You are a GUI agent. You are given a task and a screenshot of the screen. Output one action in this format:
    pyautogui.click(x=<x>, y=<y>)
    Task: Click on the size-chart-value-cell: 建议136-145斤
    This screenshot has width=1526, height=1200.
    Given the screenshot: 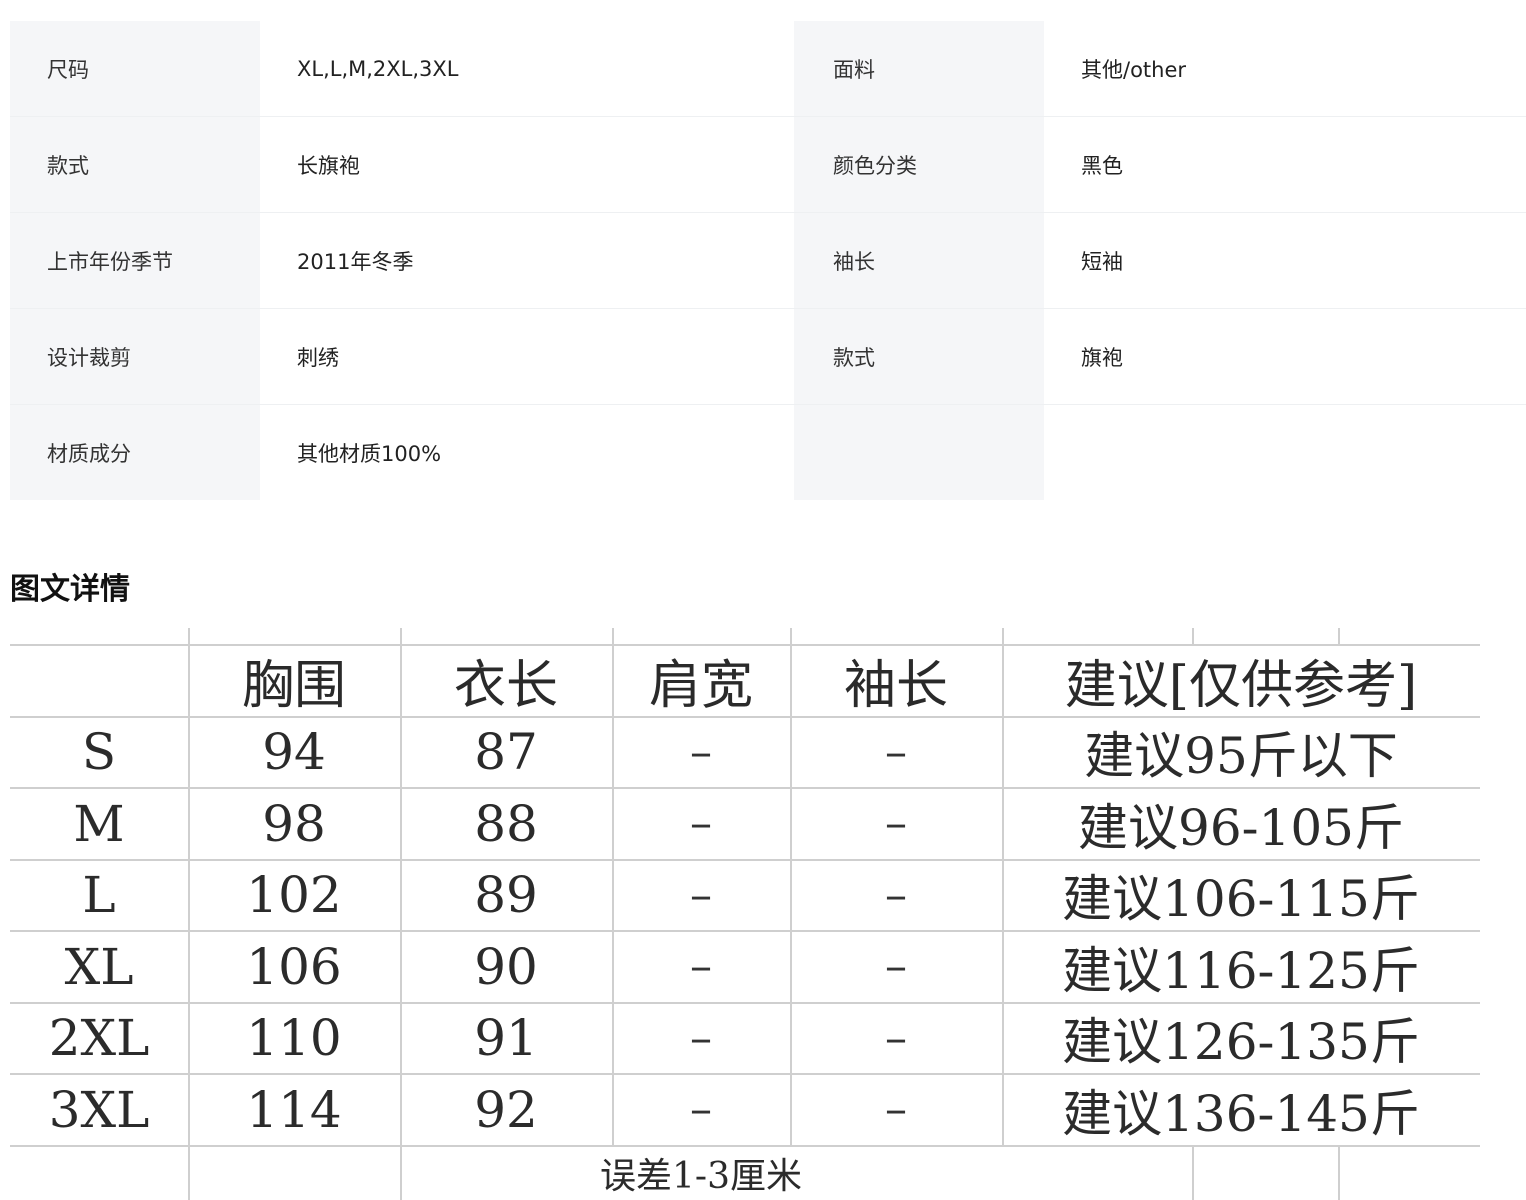 What is the action you would take?
    pyautogui.click(x=1241, y=1113)
    